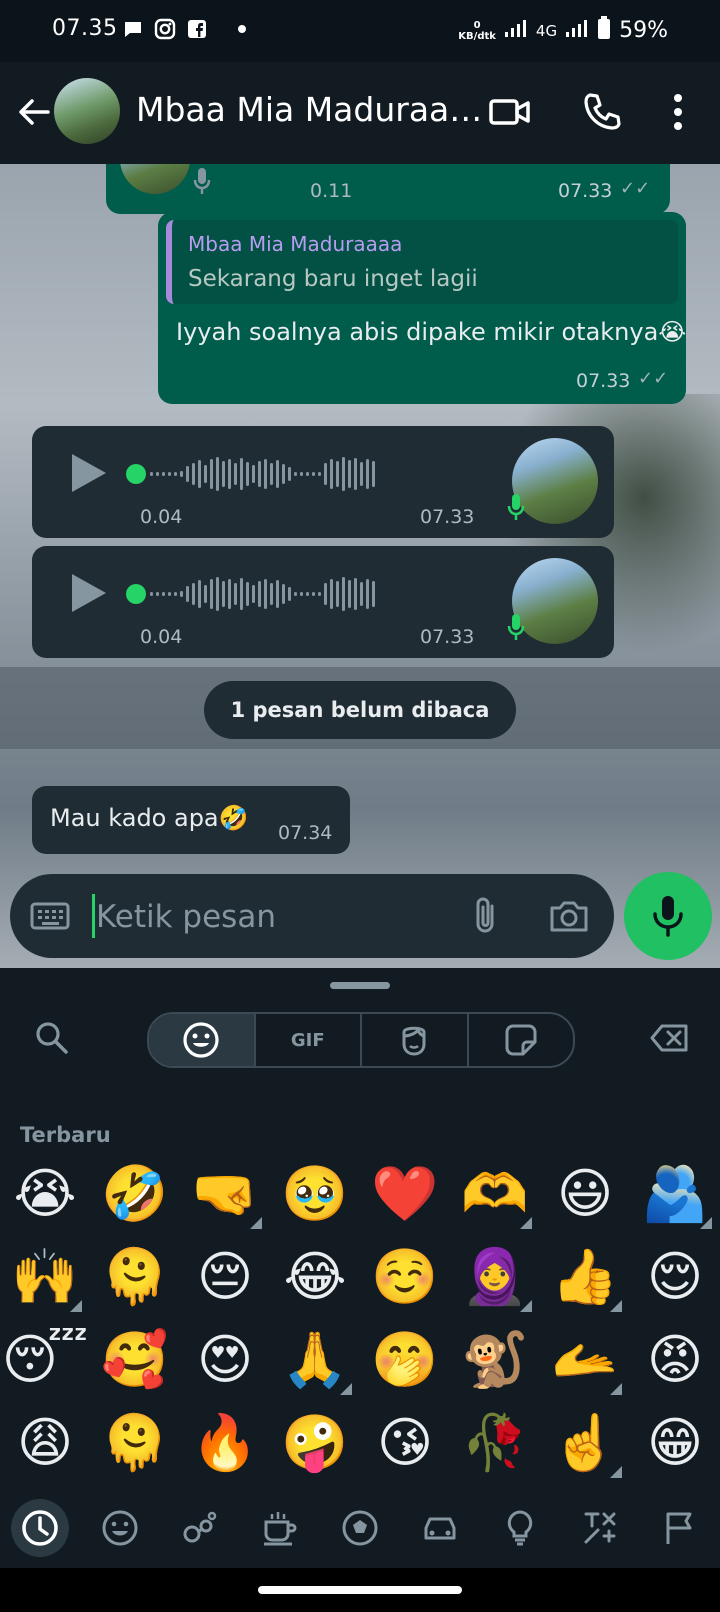 Image resolution: width=720 pixels, height=1612 pixels. Describe the element at coordinates (149, 818) in the screenshot. I see `message-text: Mau kado apa🤣` at that location.